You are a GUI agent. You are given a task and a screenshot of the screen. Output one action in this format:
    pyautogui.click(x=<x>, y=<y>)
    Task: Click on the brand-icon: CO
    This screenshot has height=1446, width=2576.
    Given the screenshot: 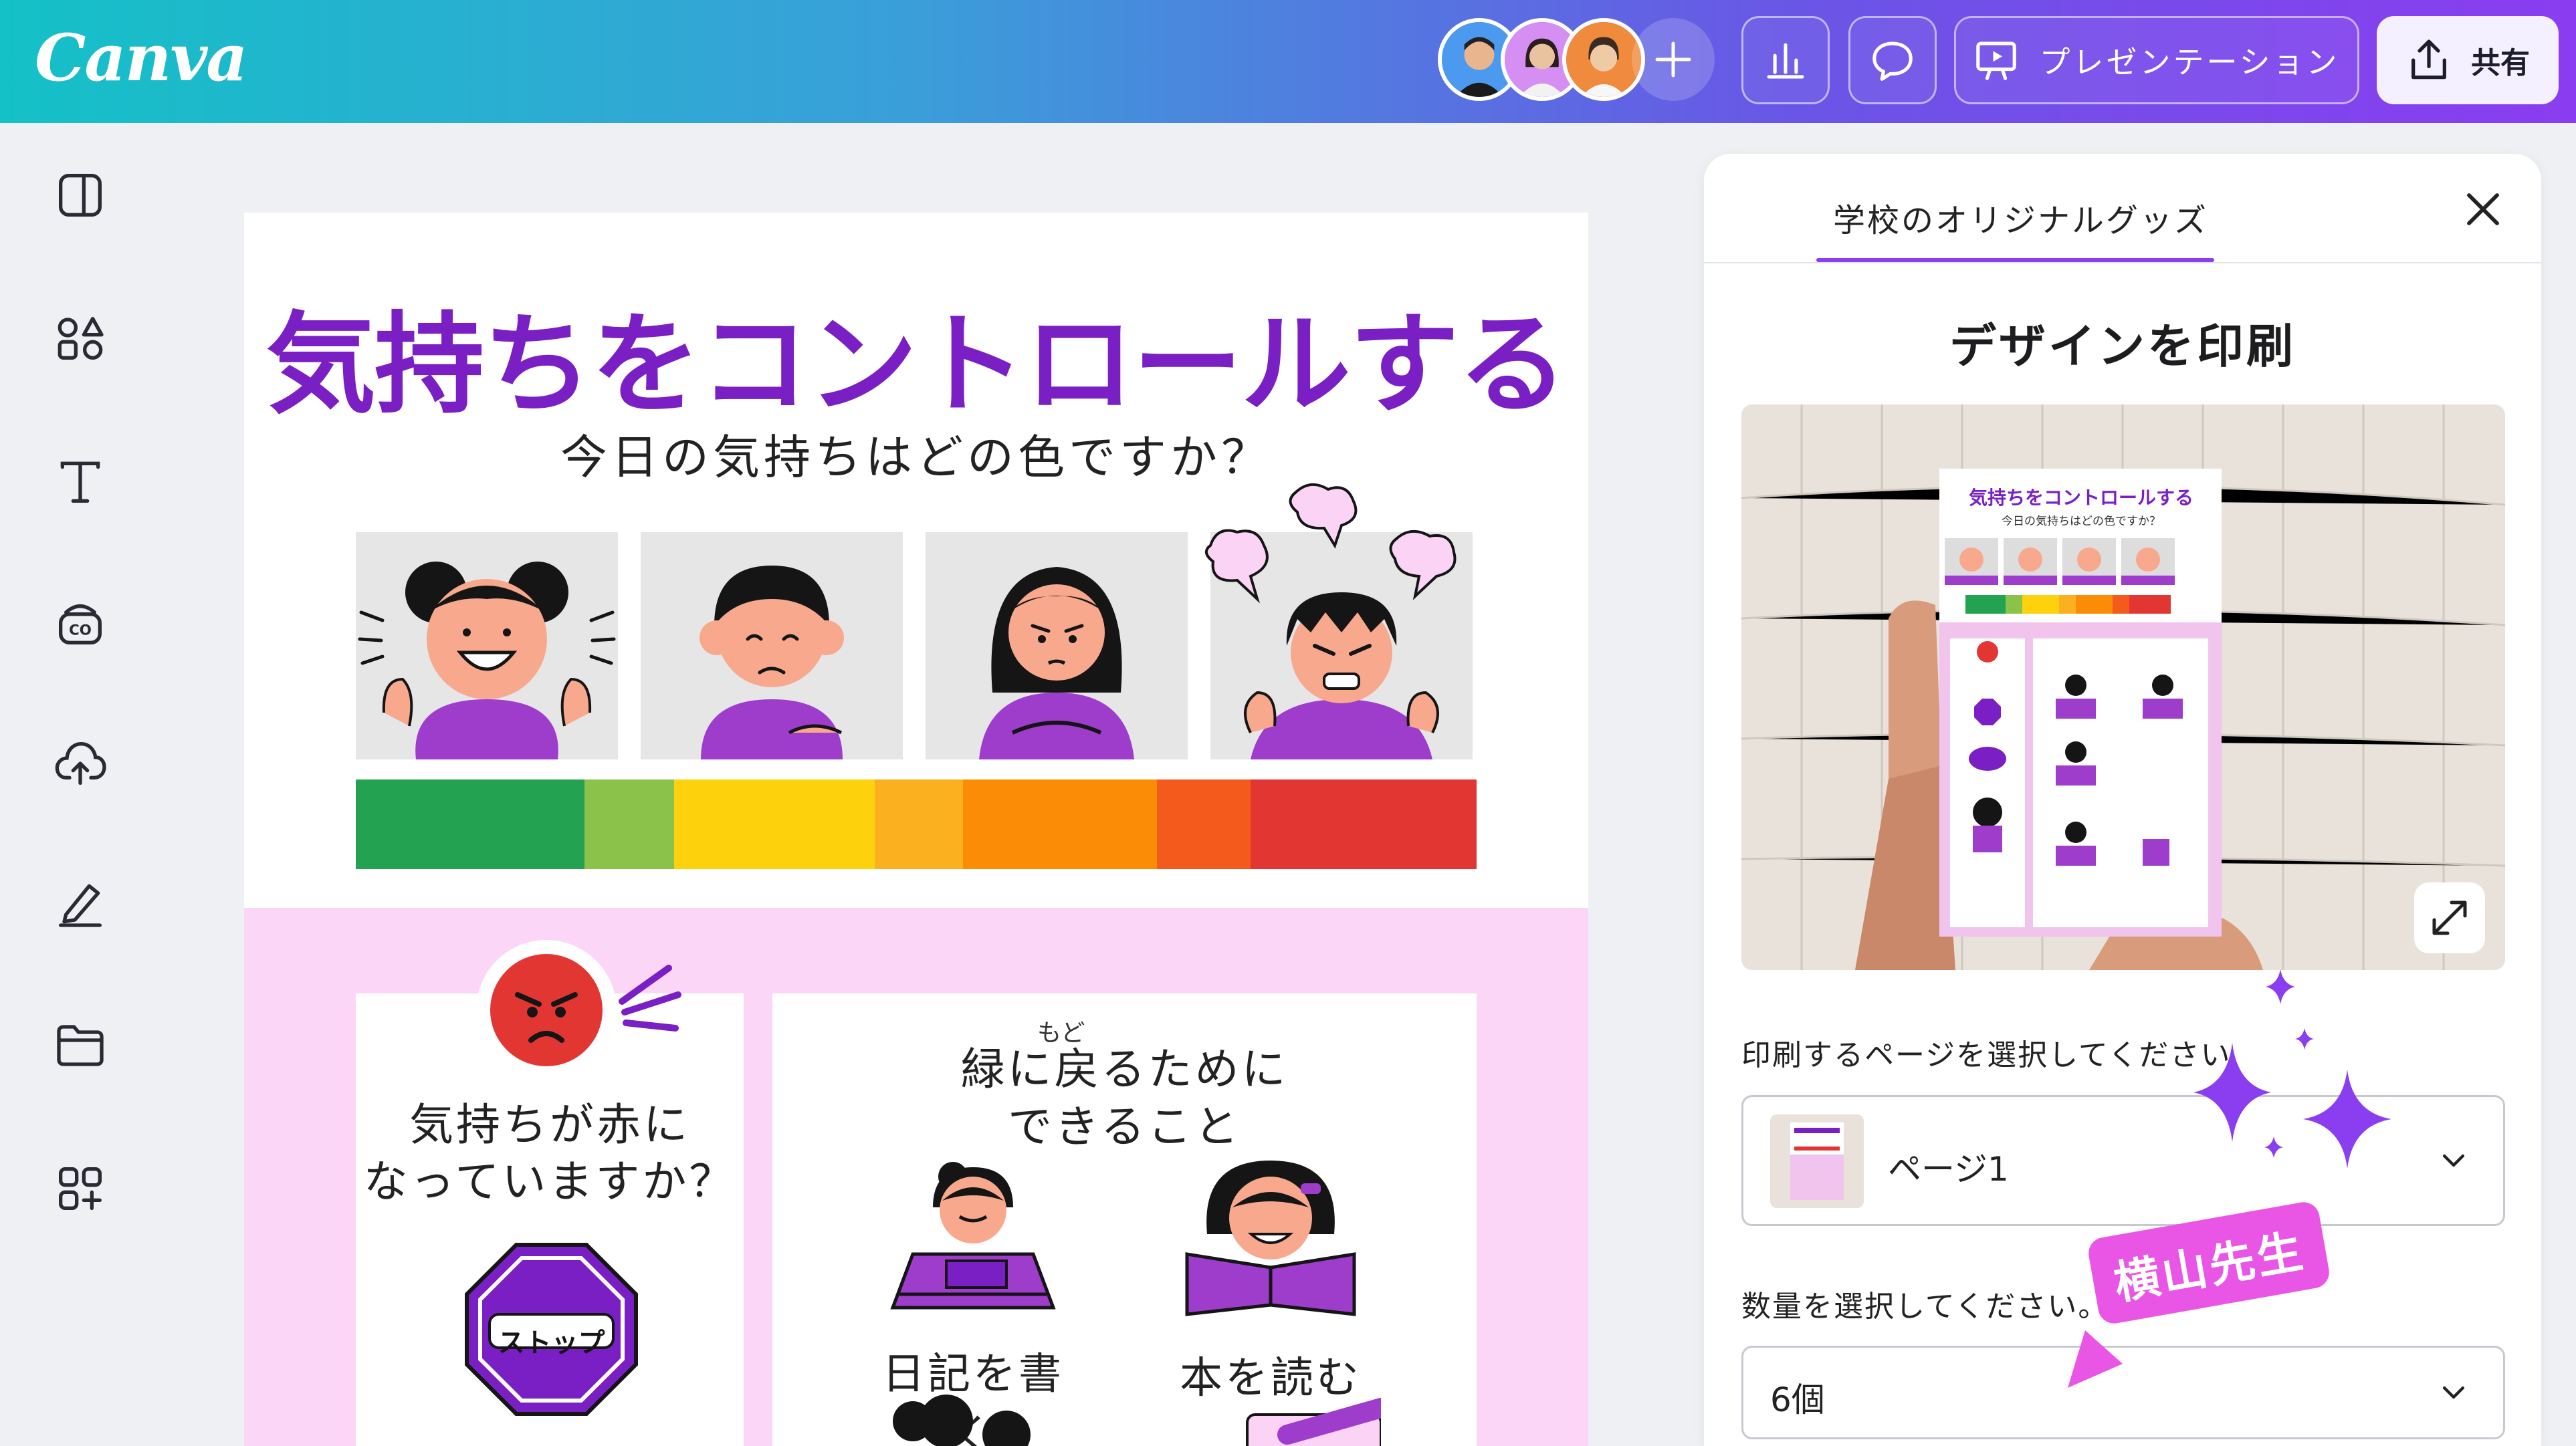 What is the action you would take?
    pyautogui.click(x=80, y=623)
    